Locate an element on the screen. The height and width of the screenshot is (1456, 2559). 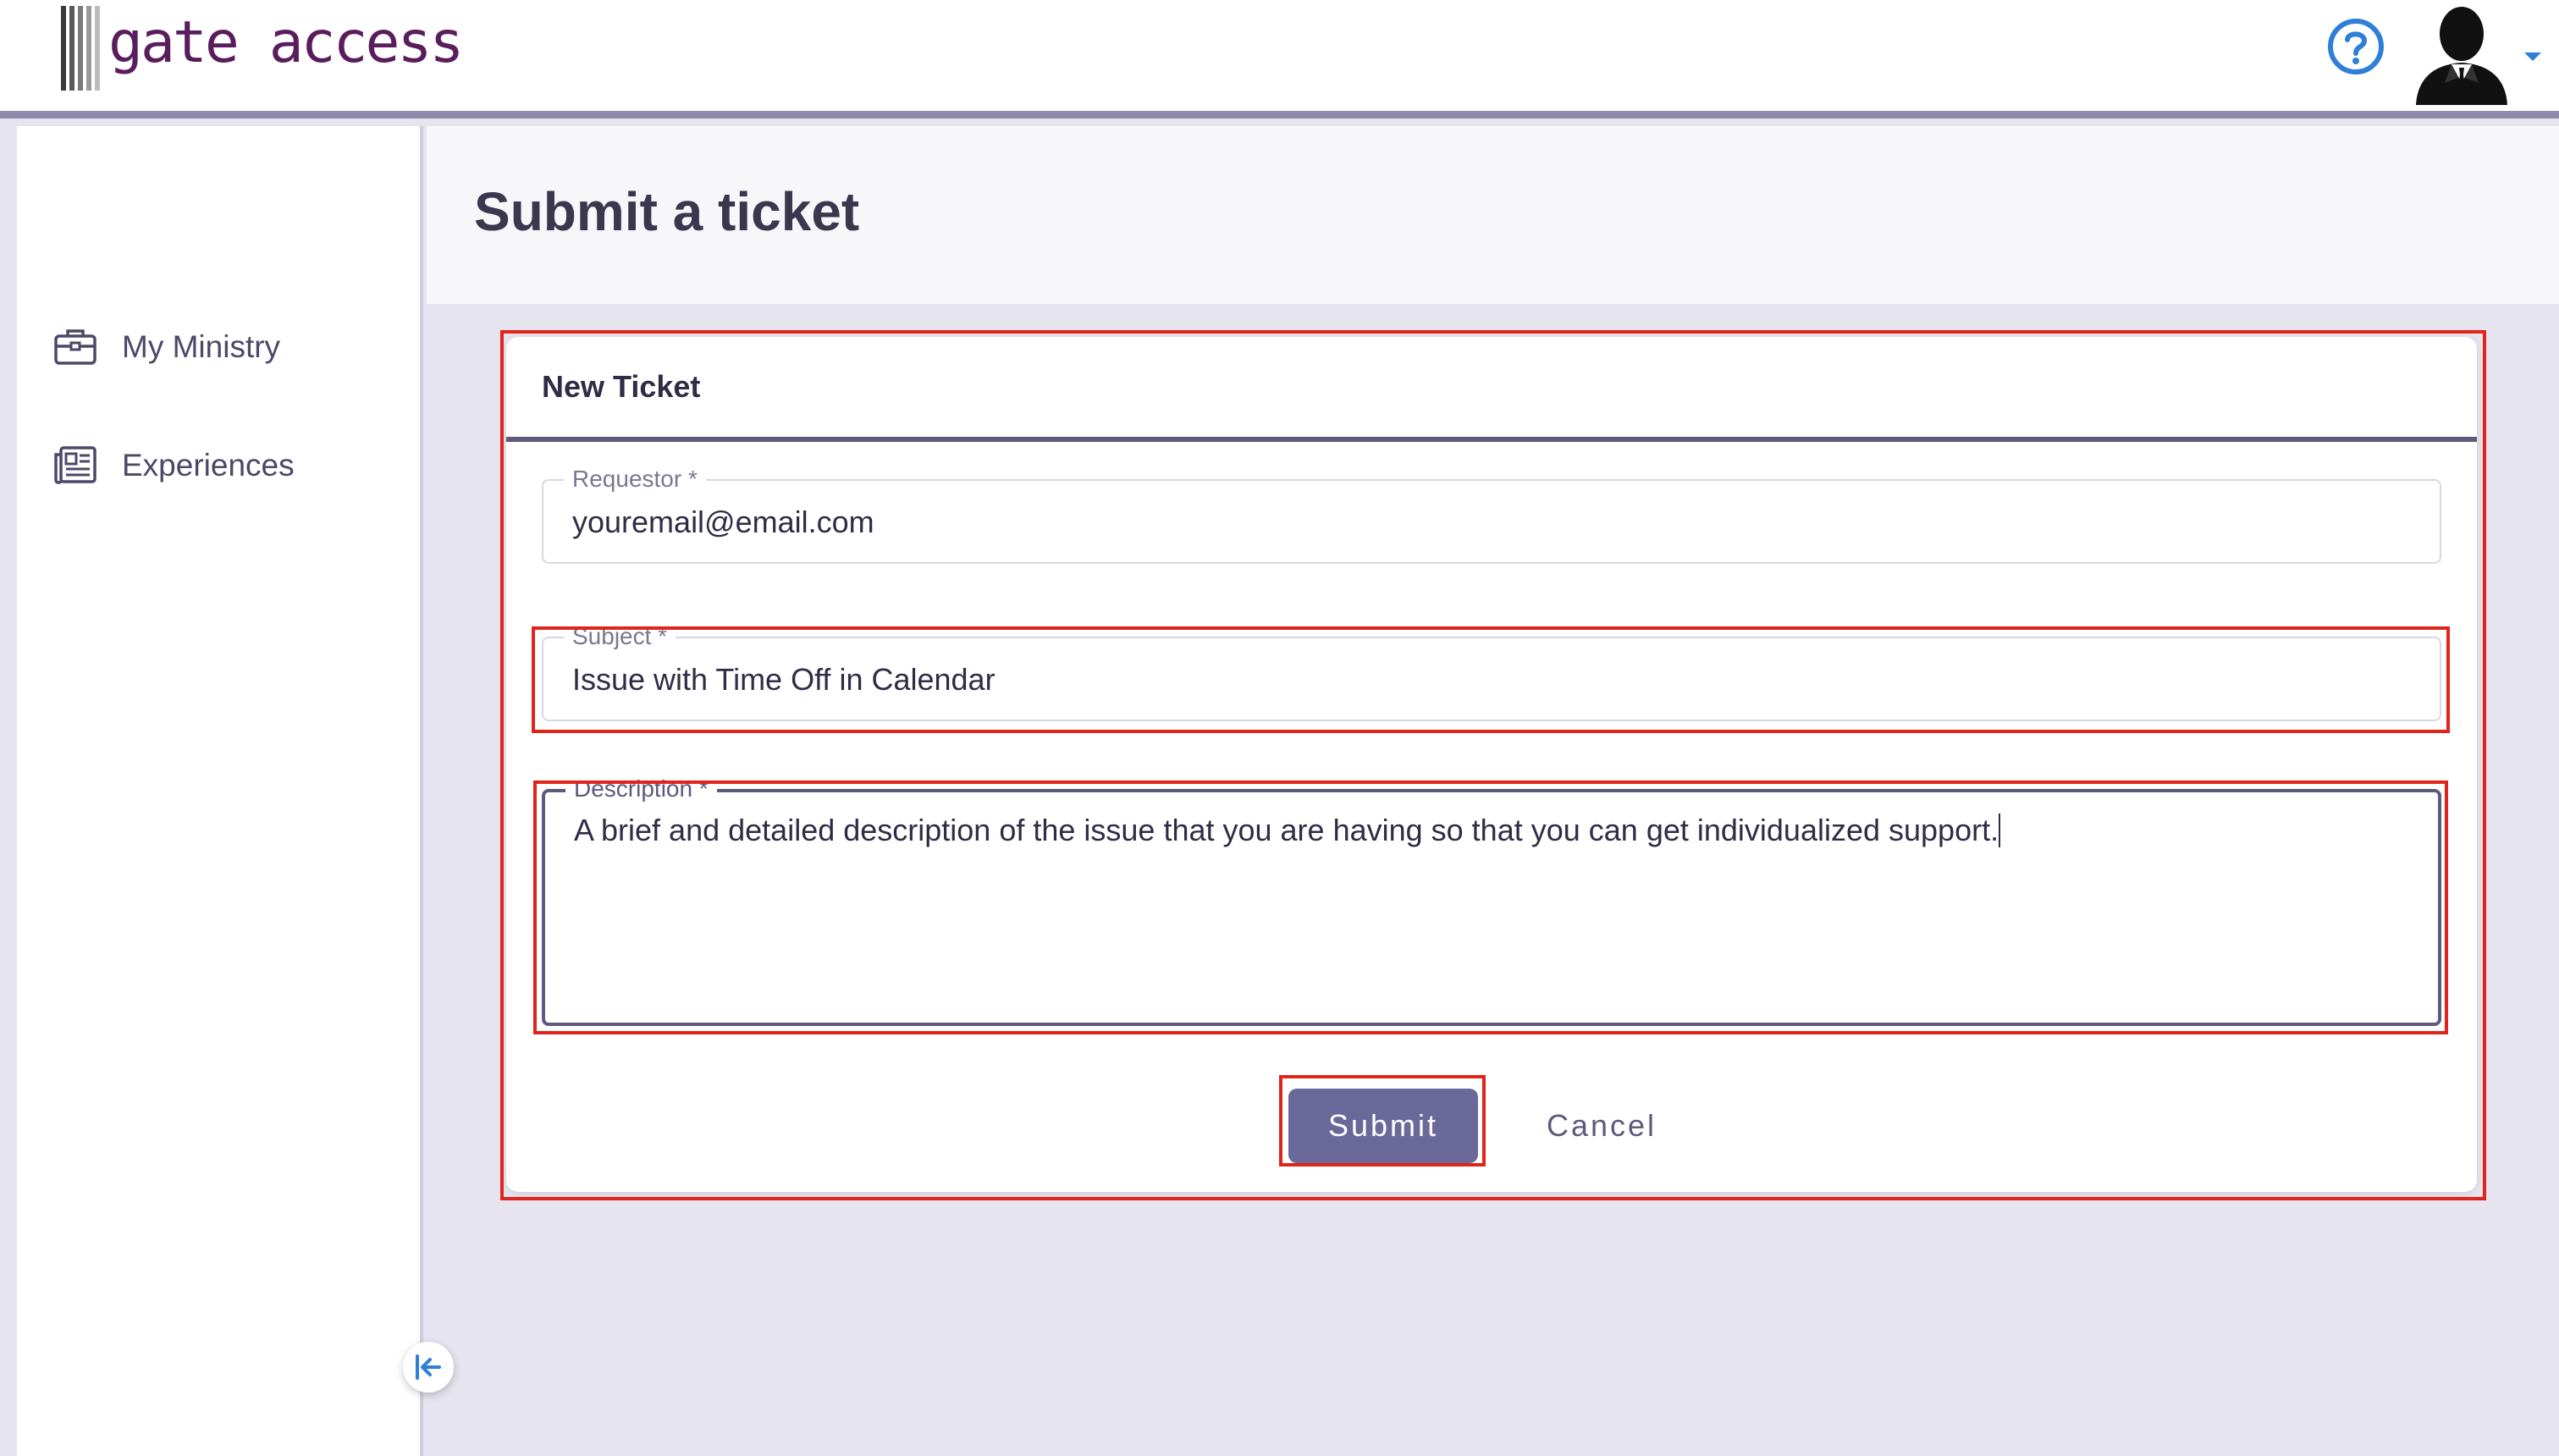
sidebar: My Ministry Experiences is located at coordinates (220, 791).